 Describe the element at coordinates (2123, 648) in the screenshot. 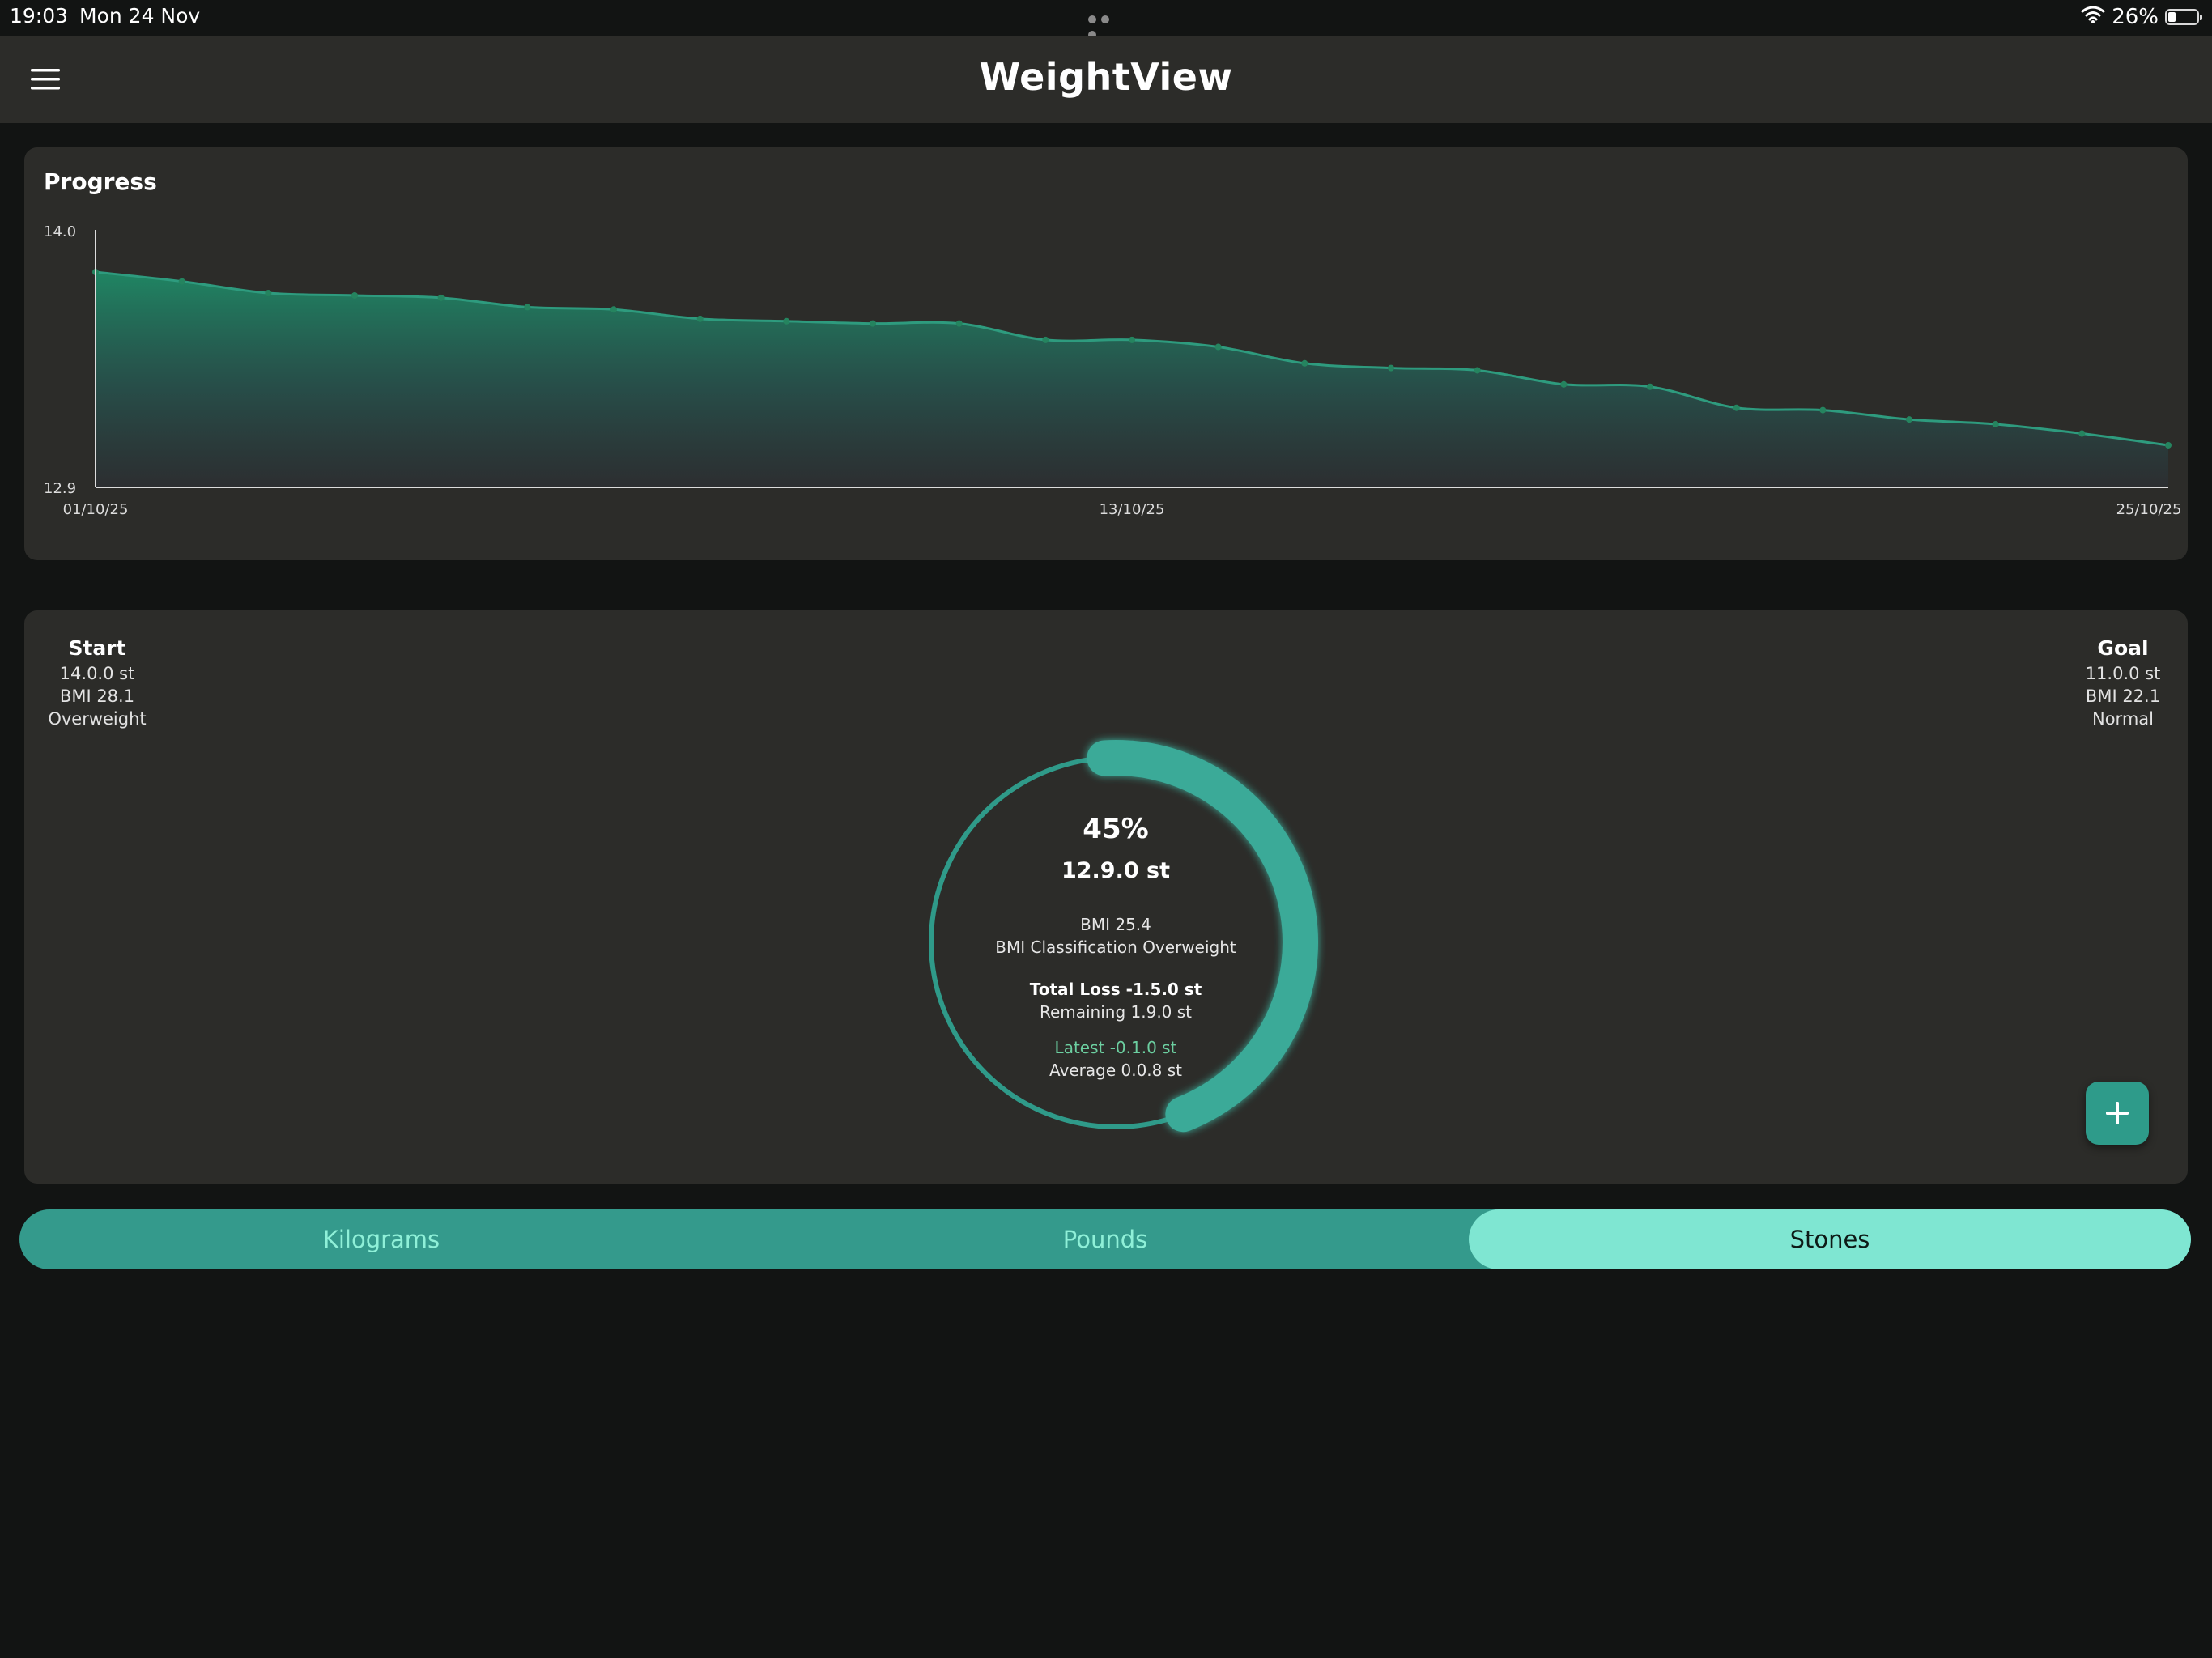

I see `goal-label: Goal` at that location.